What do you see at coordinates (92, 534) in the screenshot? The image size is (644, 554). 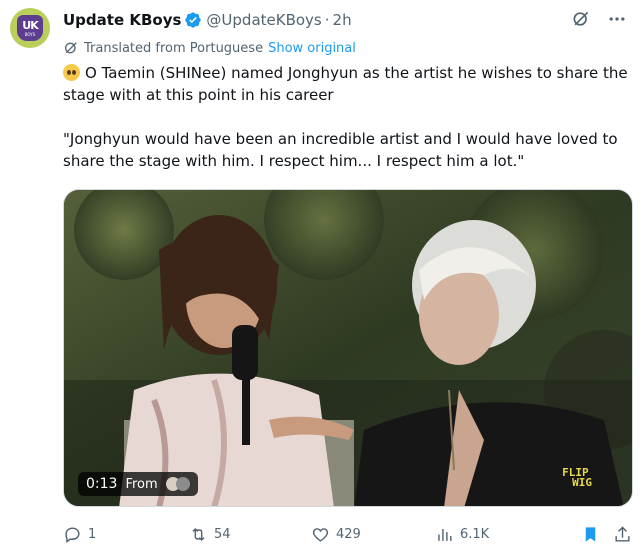 I see `reply-count: 1` at bounding box center [92, 534].